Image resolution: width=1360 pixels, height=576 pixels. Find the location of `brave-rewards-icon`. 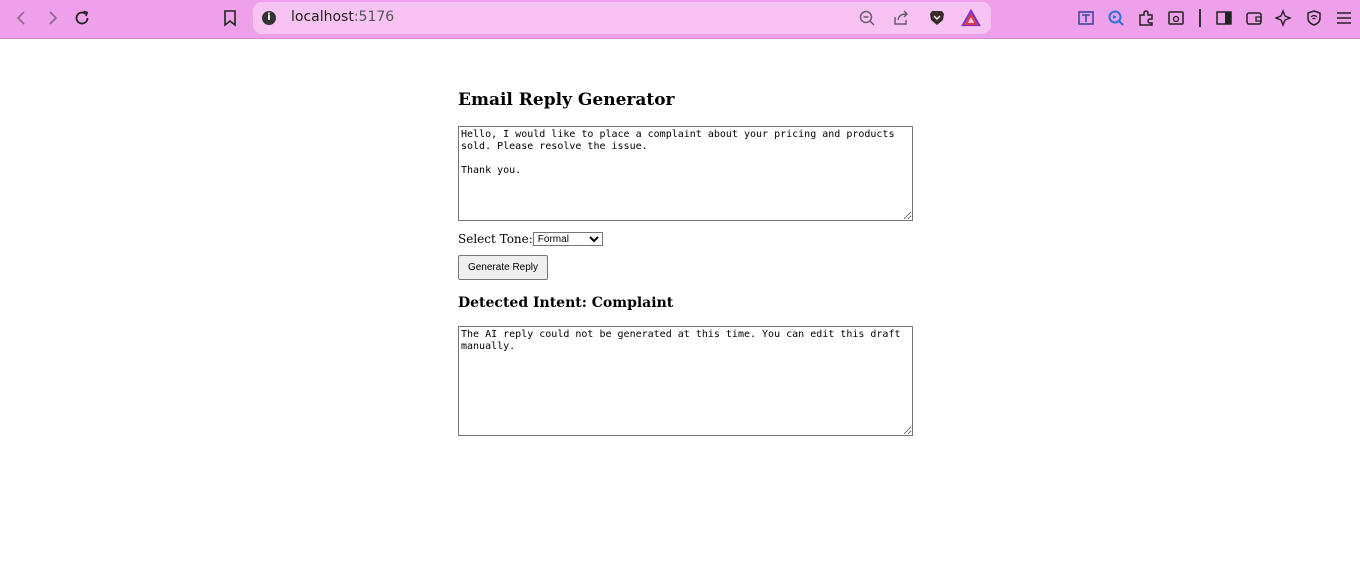

brave-rewards-icon is located at coordinates (971, 18).